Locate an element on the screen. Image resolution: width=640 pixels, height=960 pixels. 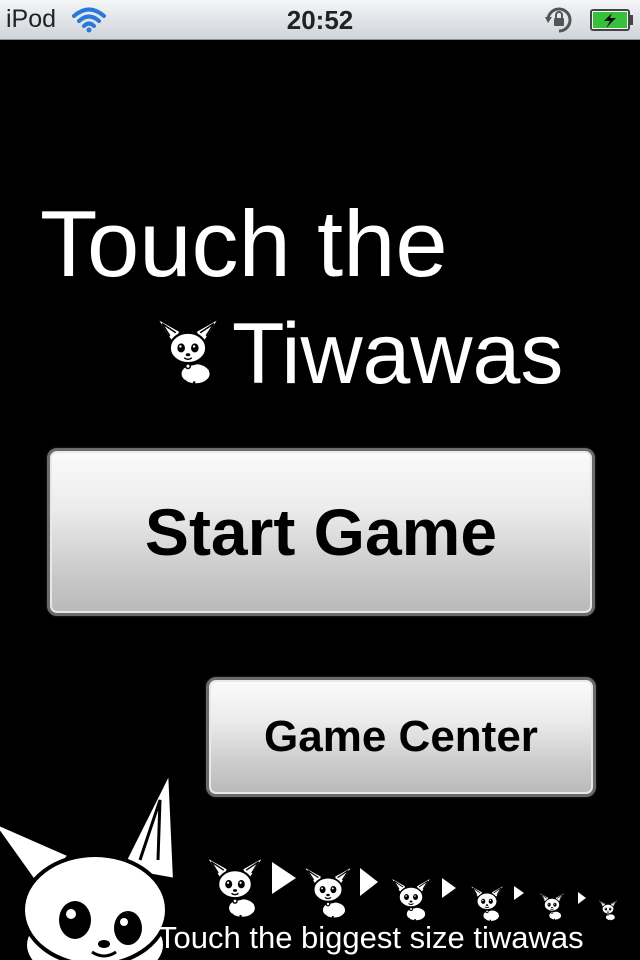
rotation-lock-icon is located at coordinates (559, 22).